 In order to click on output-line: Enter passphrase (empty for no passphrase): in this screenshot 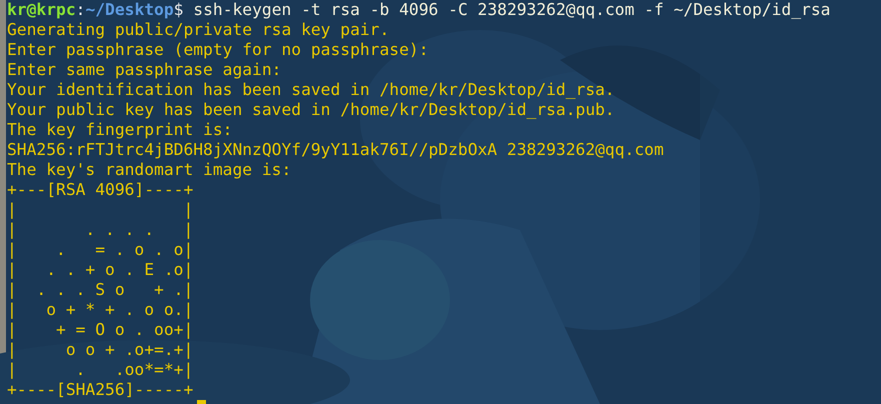, I will do `click(217, 50)`.